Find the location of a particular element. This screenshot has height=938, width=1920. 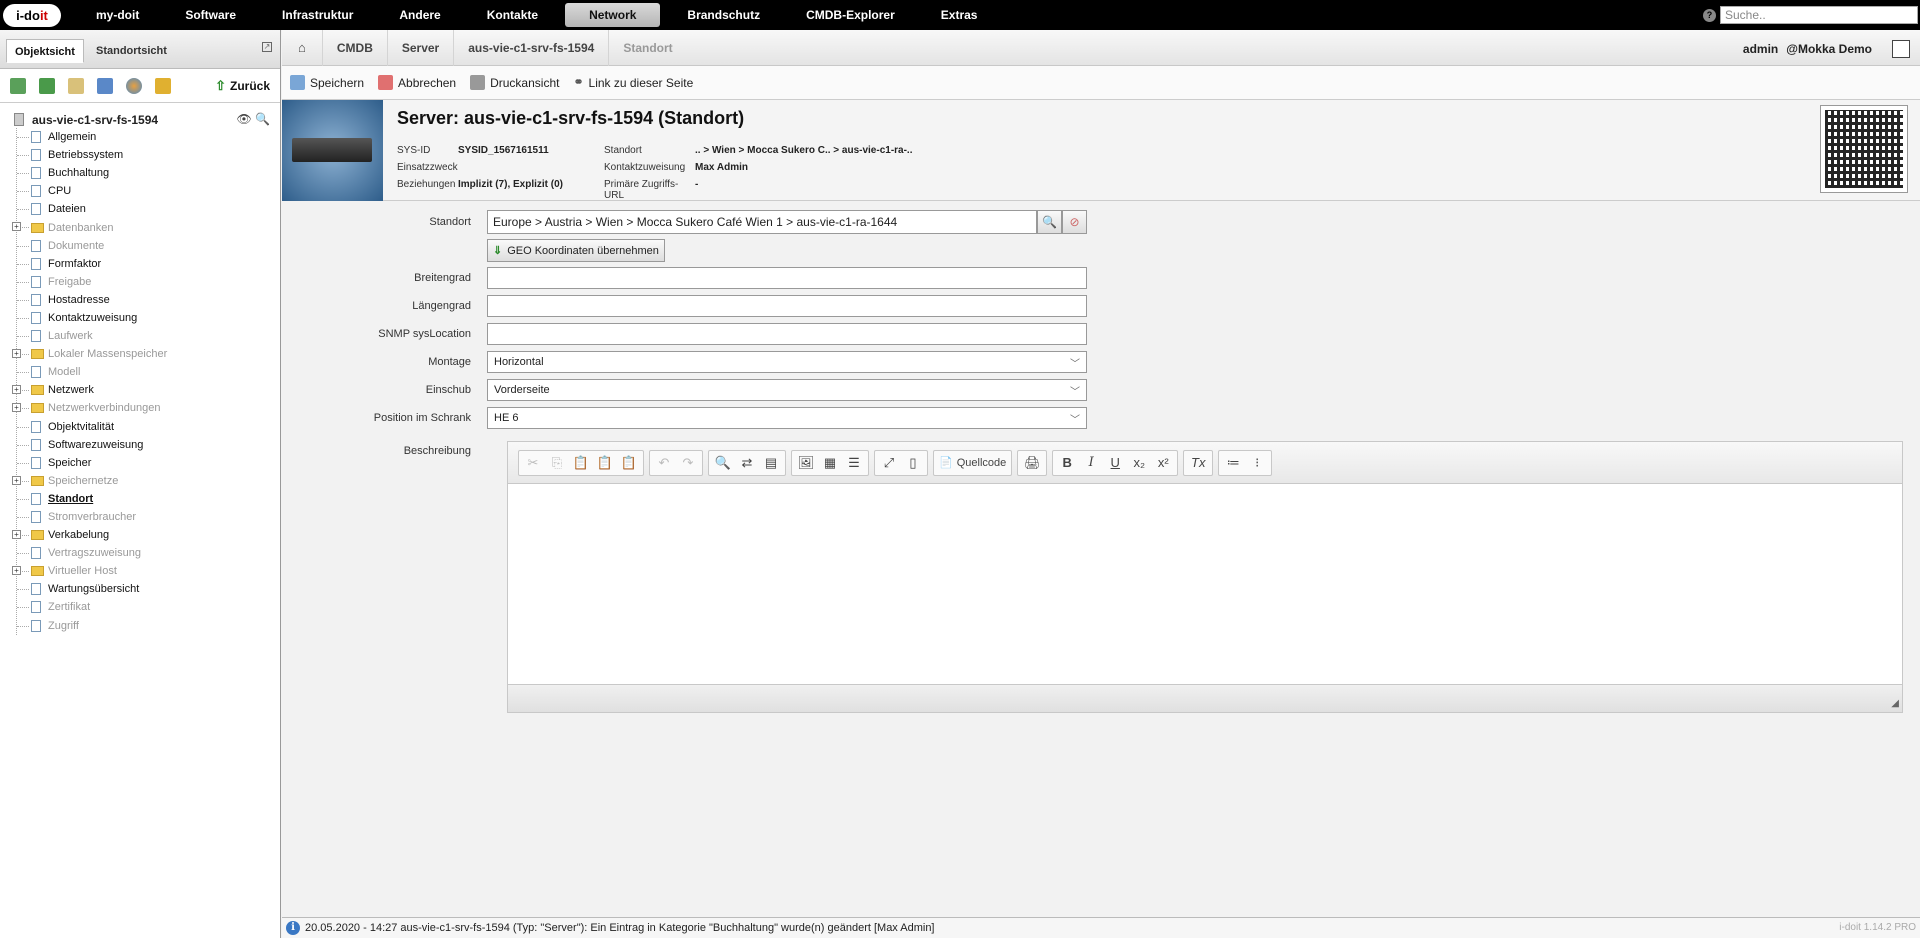

nav-brandschutz: Brandschutz is located at coordinates (723, 15).